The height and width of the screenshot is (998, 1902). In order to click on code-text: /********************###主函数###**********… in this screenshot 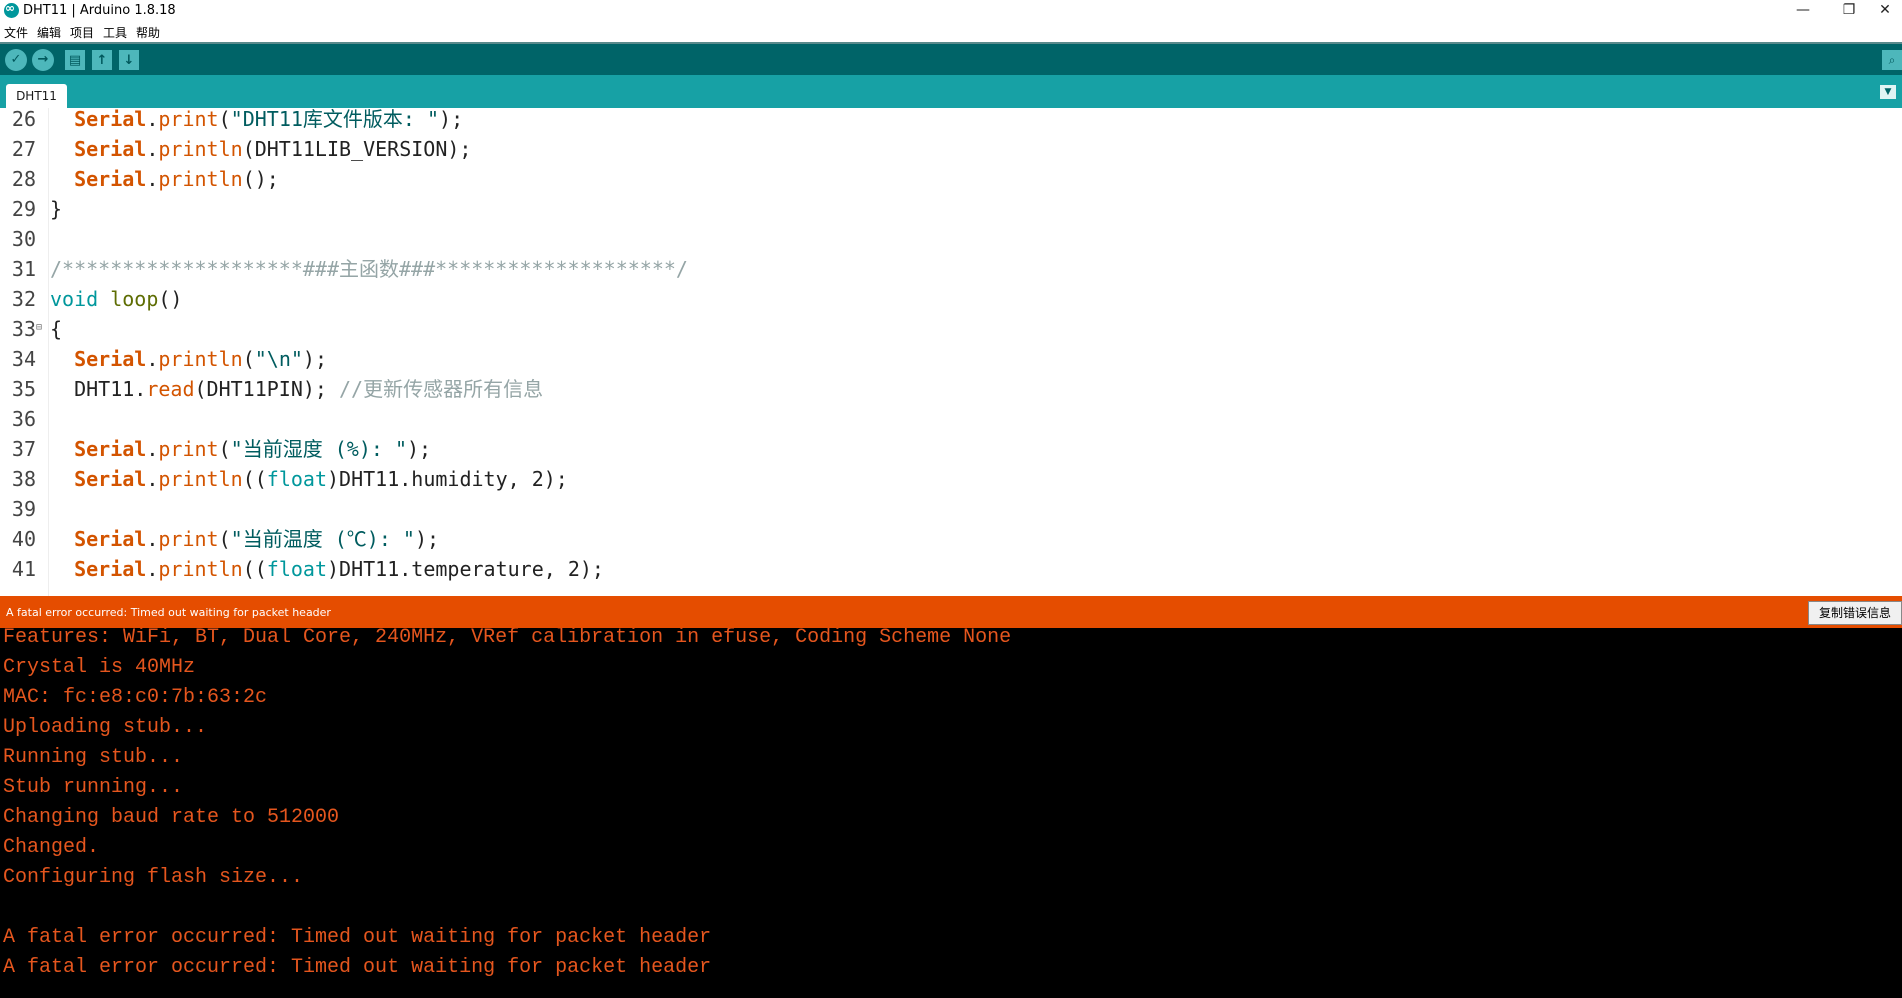, I will do `click(369, 269)`.